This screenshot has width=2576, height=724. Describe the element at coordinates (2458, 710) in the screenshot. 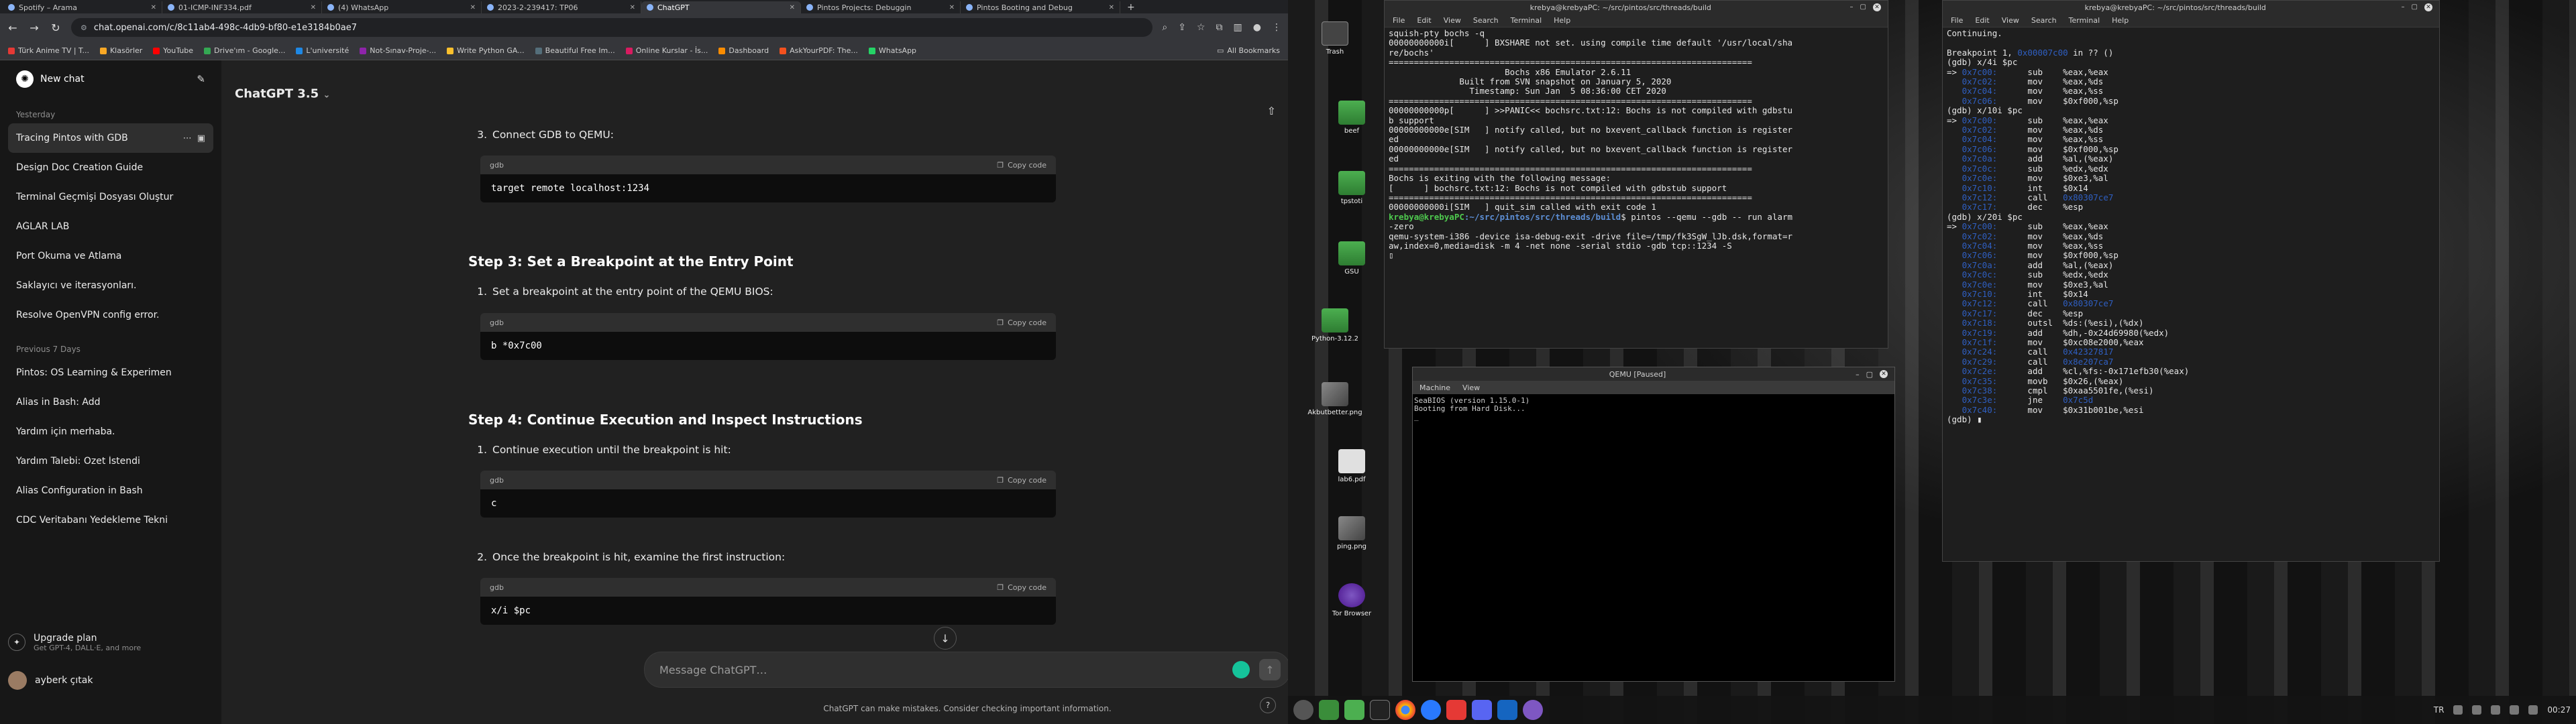

I see `tray-icon` at that location.